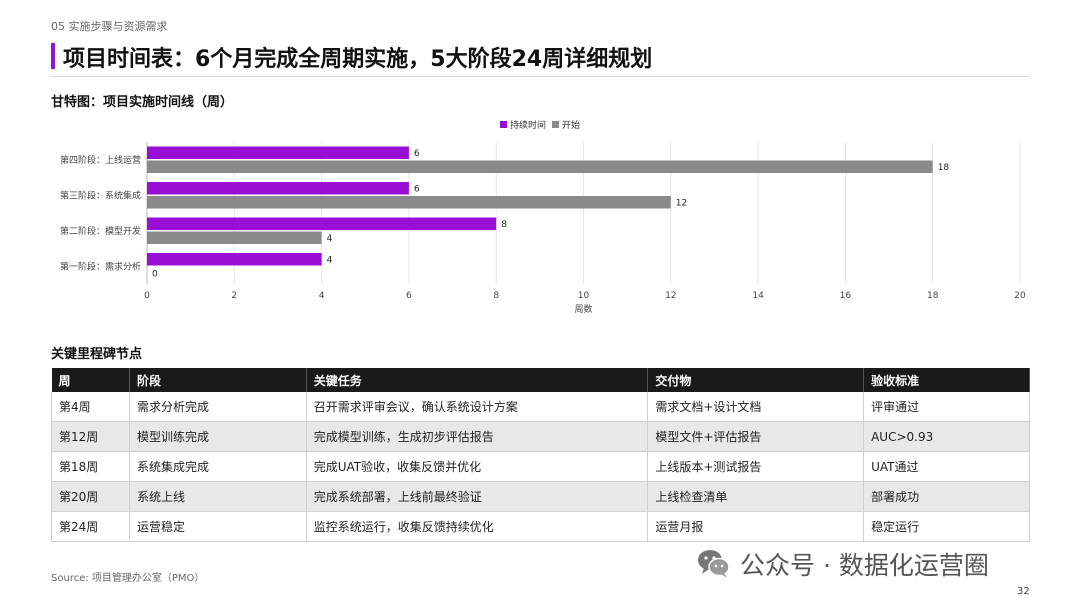  Describe the element at coordinates (218, 466) in the screenshot. I see `cell-phase: 系统集成完成` at that location.